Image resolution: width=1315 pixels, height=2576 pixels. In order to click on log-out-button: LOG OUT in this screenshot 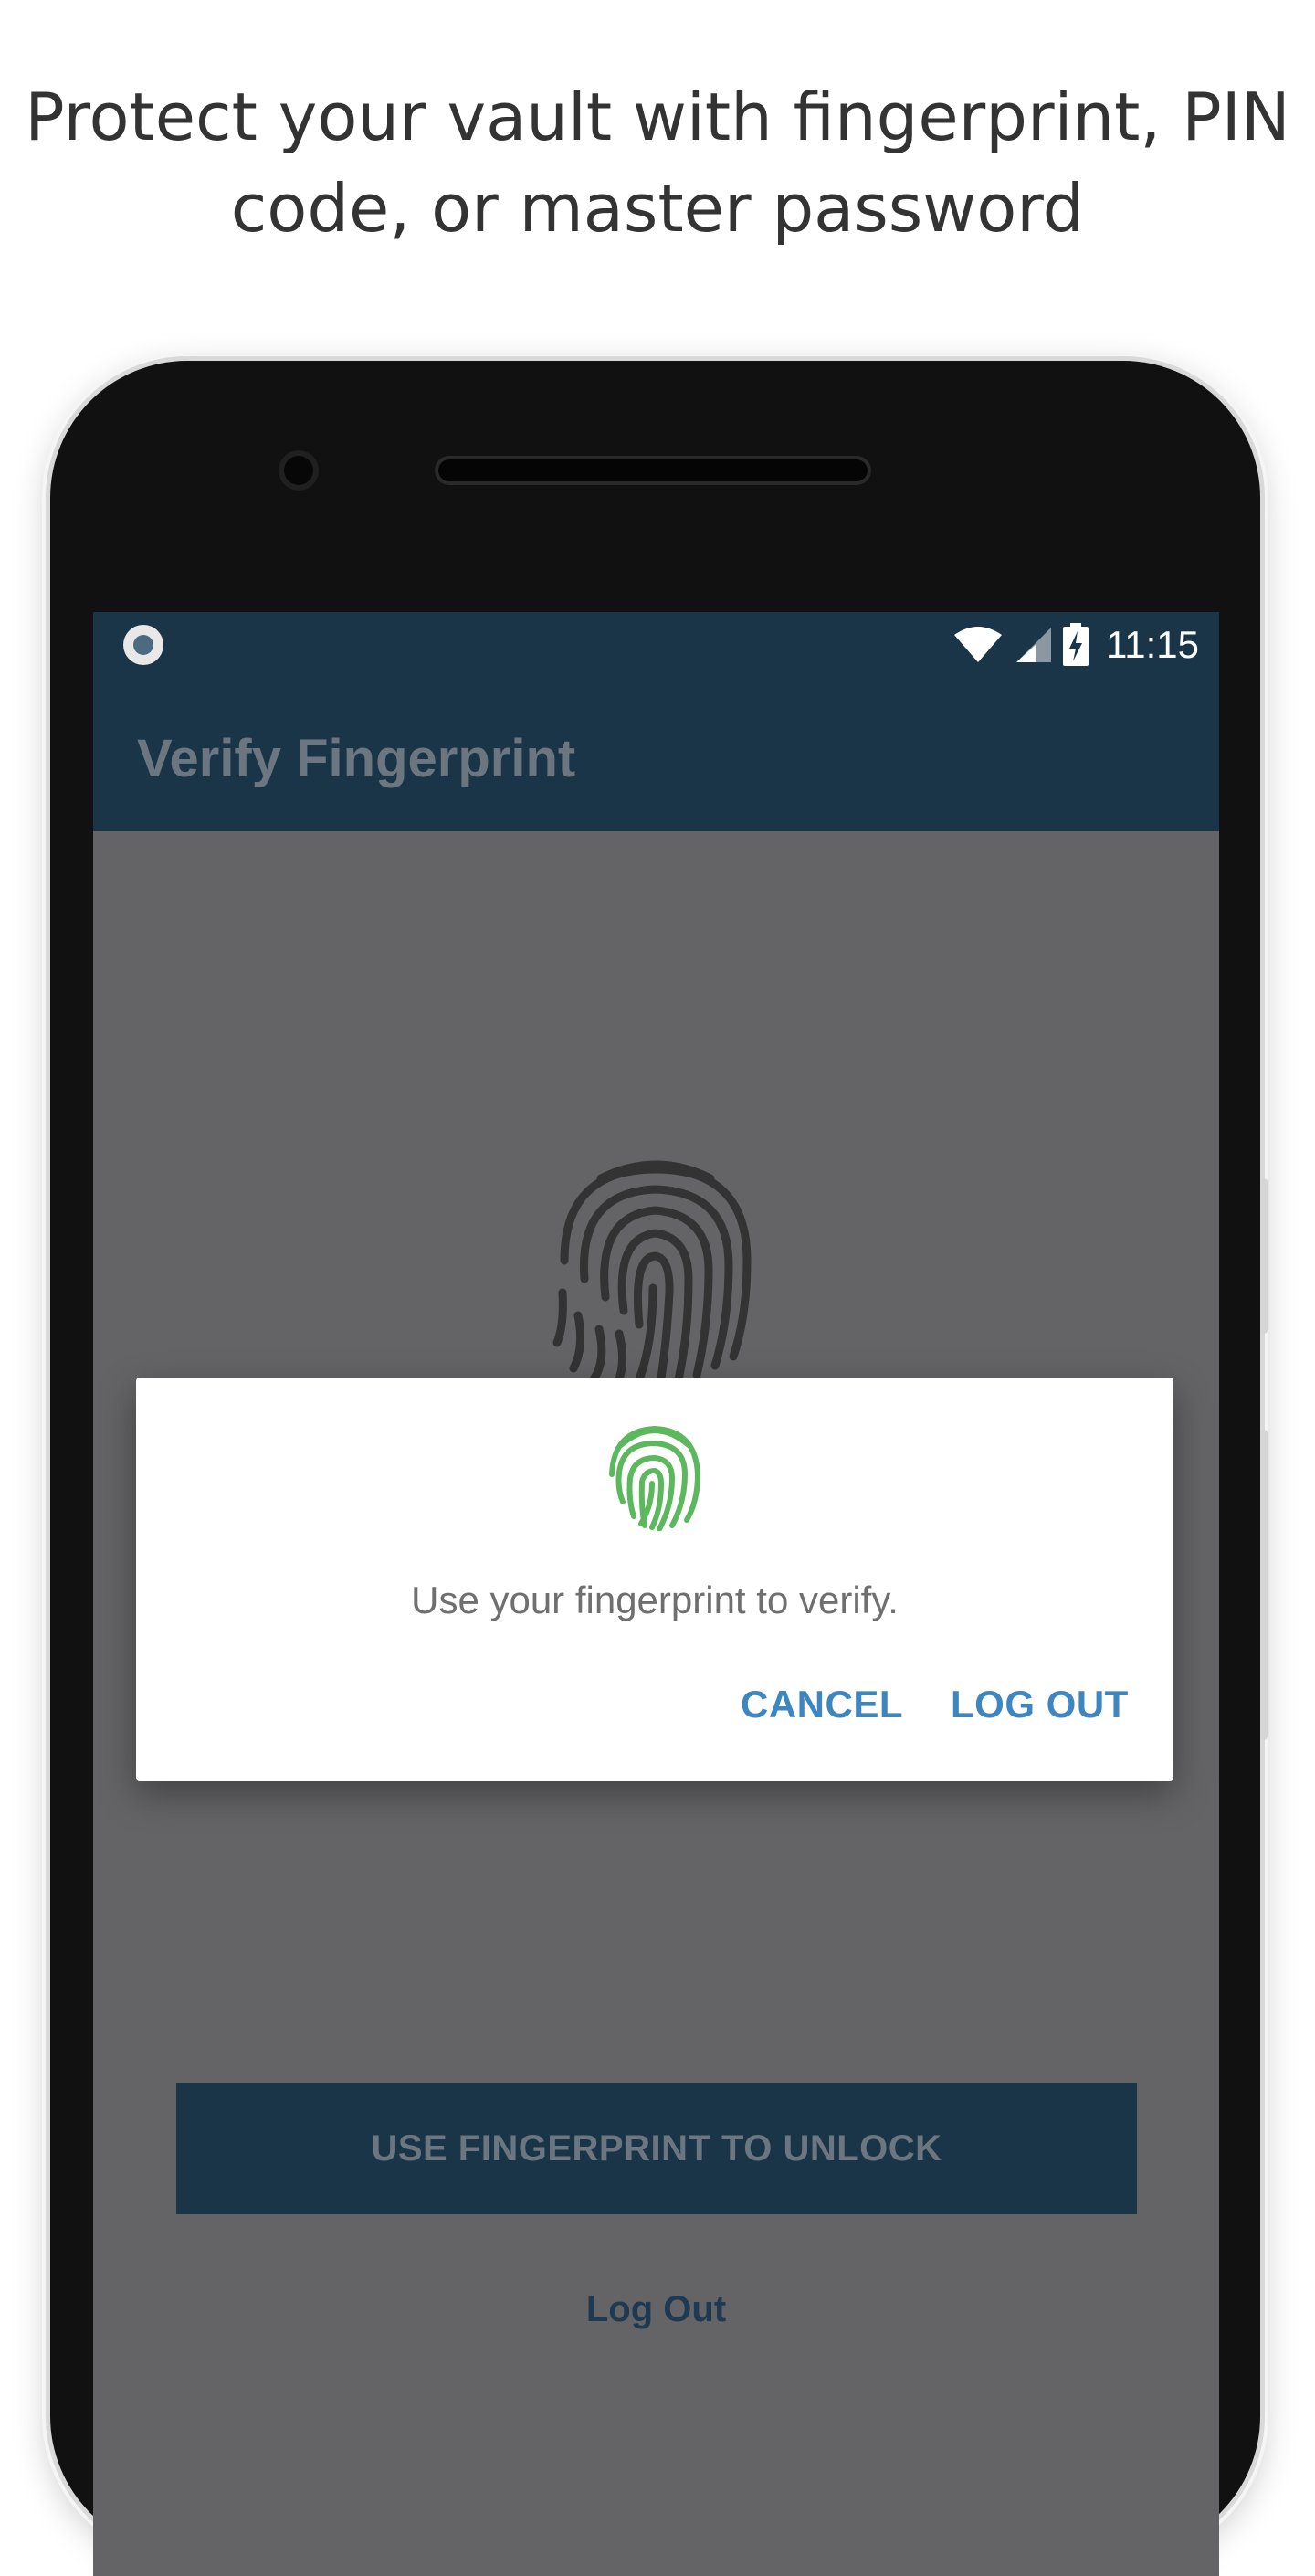, I will do `click(1040, 1704)`.